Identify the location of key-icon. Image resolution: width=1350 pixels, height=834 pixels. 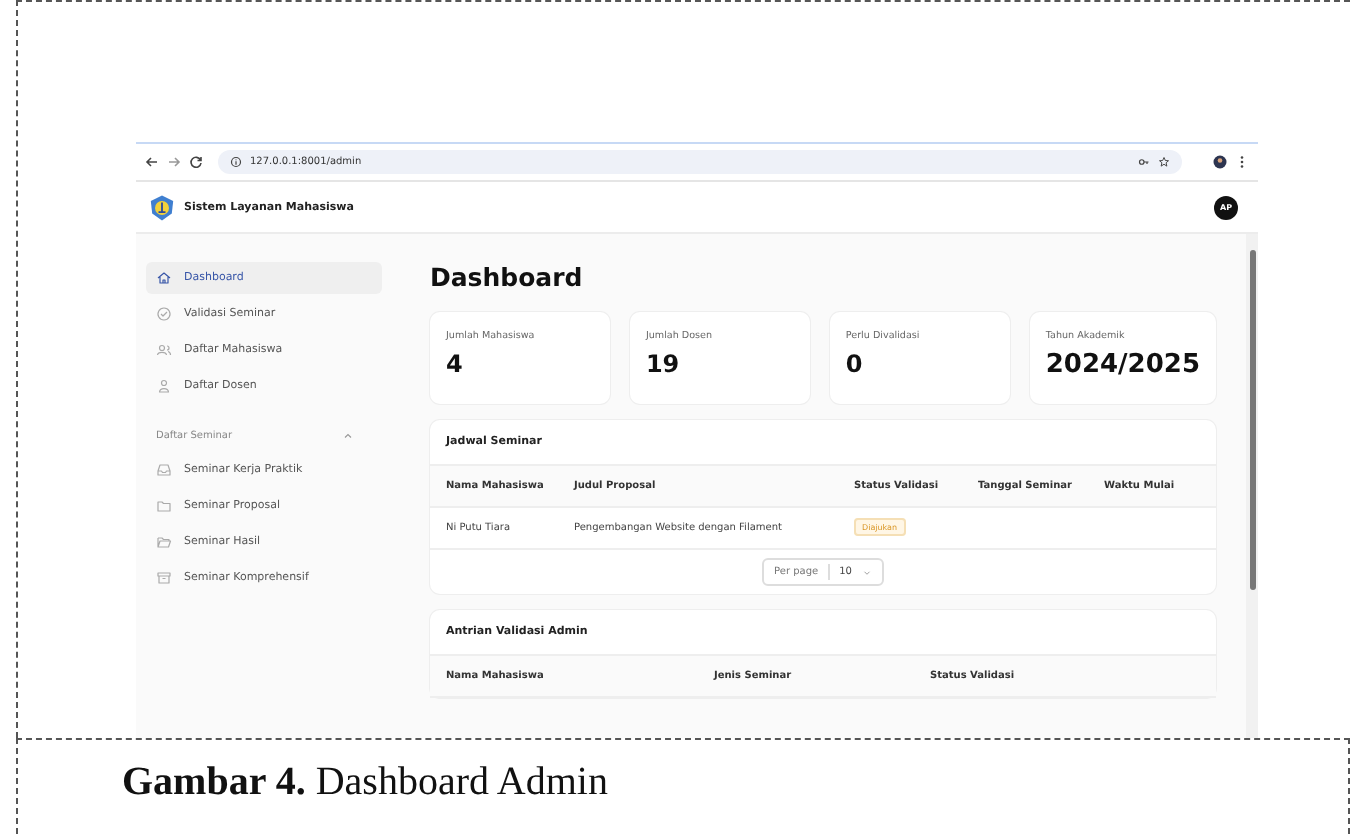
(1144, 162).